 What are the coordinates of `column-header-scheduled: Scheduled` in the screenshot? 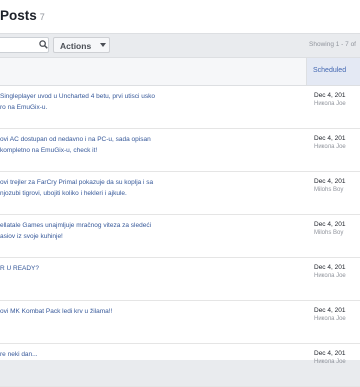 It's located at (333, 71).